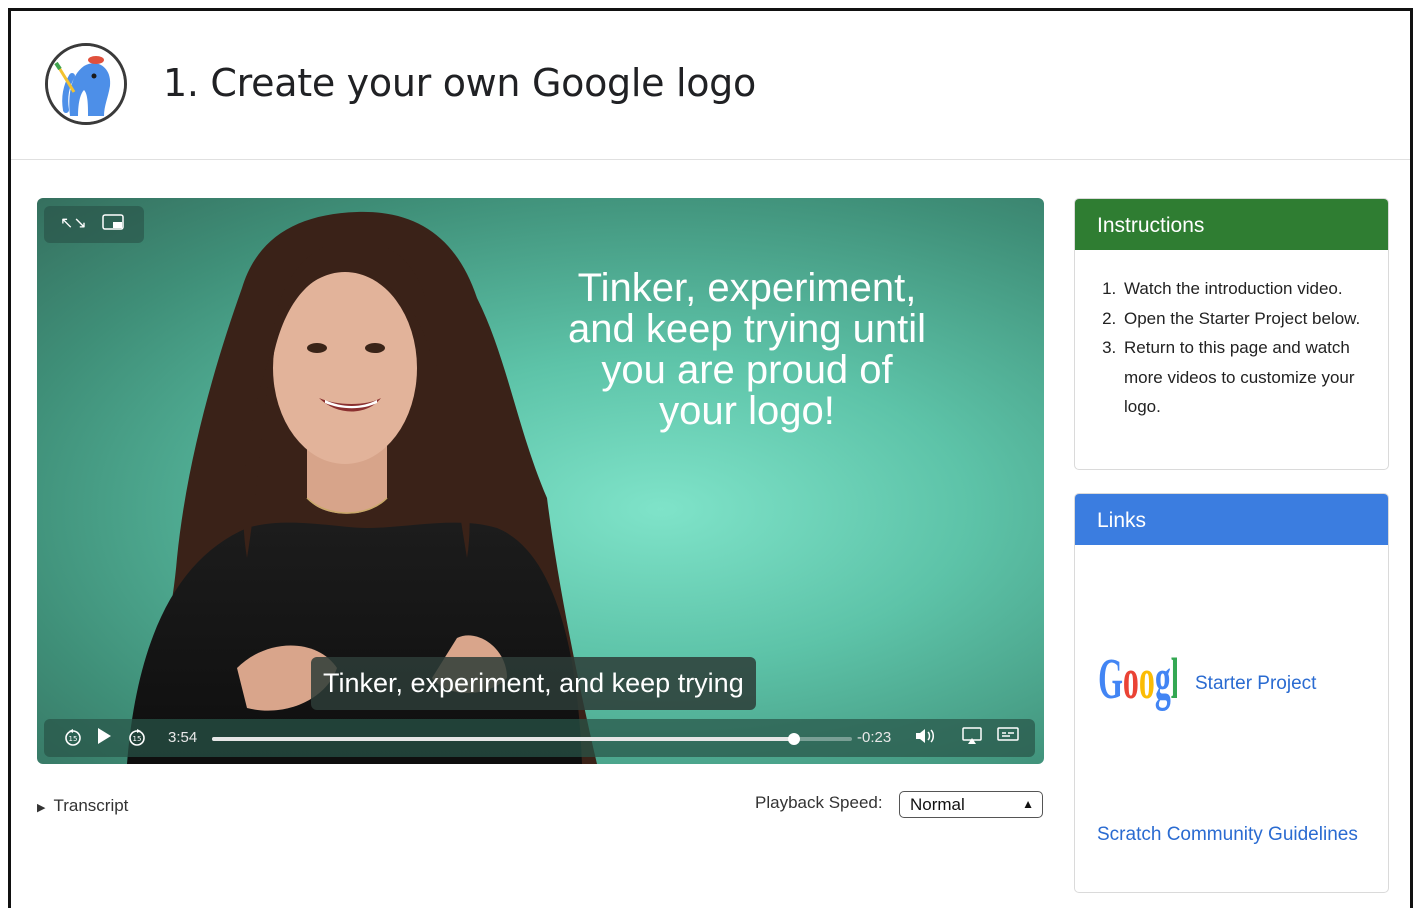  I want to click on remaining-time: -0:23, so click(874, 737).